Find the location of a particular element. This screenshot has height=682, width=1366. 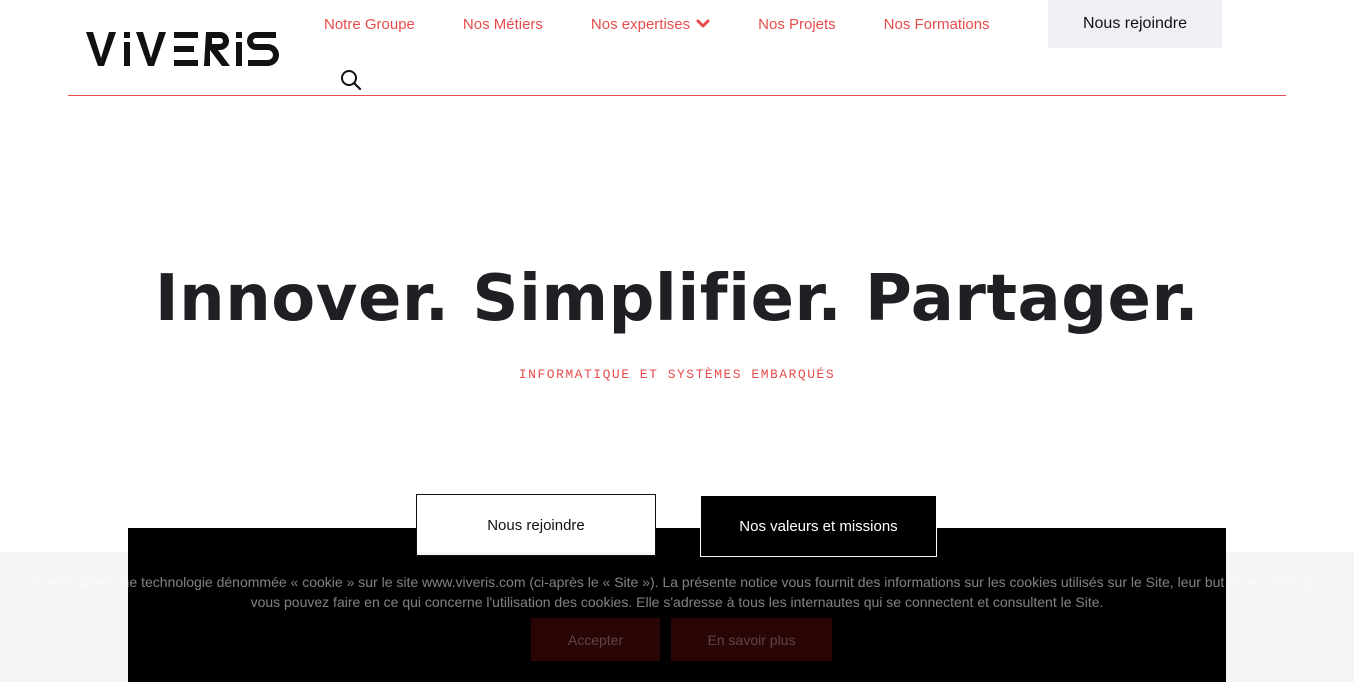

close-icon: × is located at coordinates (1328, 618).